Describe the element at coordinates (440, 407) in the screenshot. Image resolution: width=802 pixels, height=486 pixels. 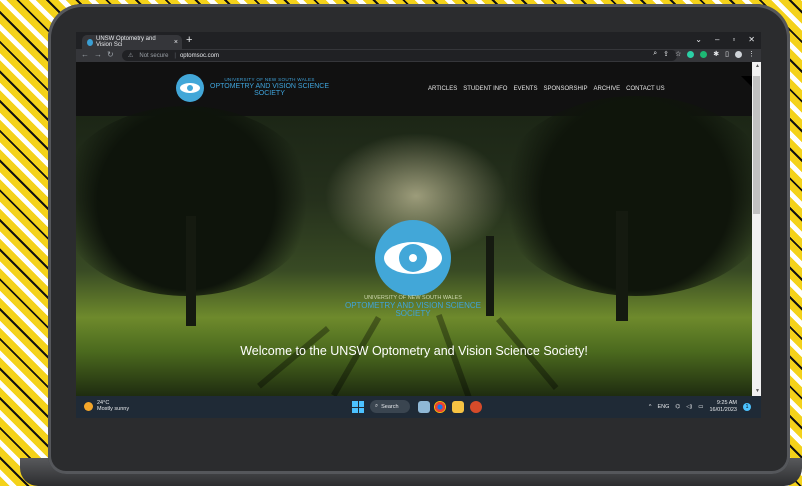
I see `chrome-icon` at that location.